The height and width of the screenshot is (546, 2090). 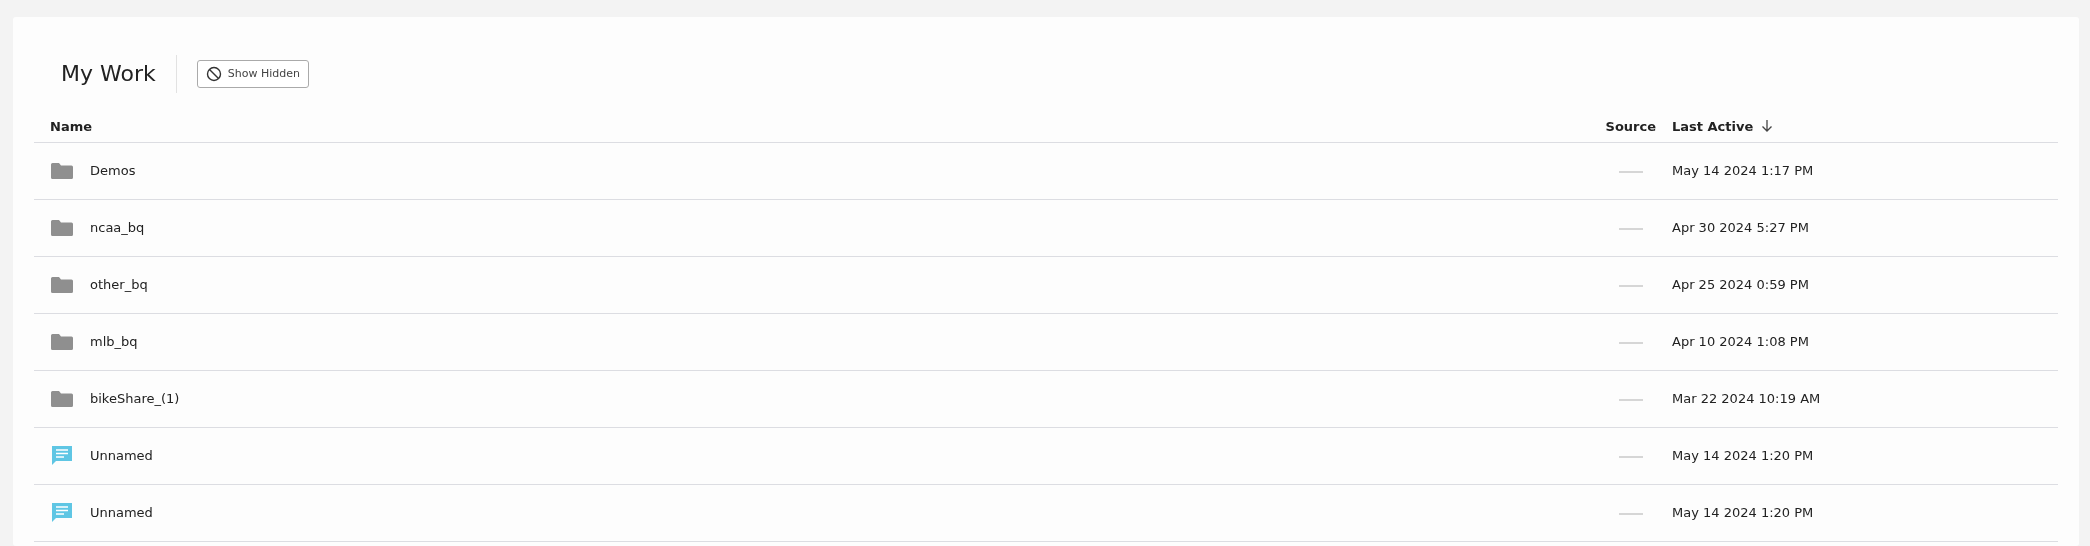 I want to click on table-cell: May 14 2024 1:17 PM, so click(x=1743, y=171).